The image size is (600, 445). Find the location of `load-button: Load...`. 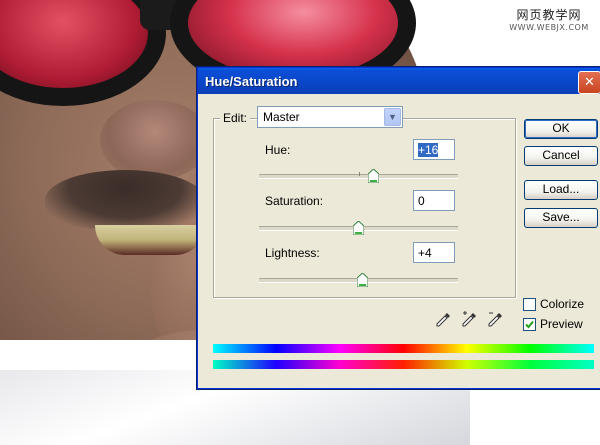

load-button: Load... is located at coordinates (561, 190).